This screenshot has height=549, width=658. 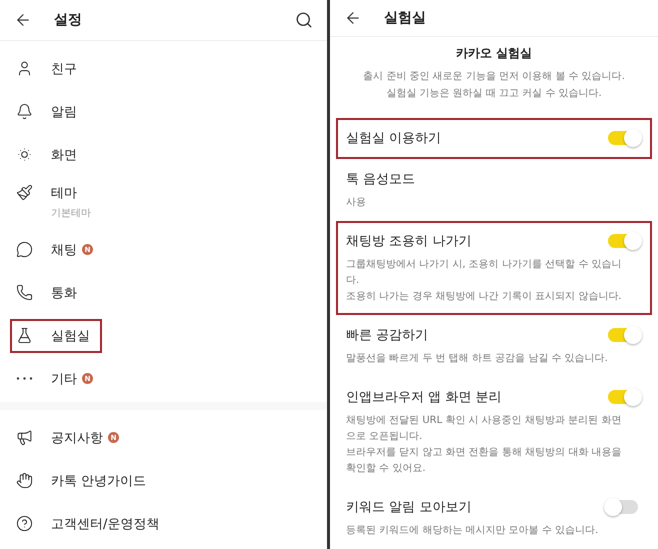 I want to click on menu-sublabel: 기본테마, so click(x=71, y=213).